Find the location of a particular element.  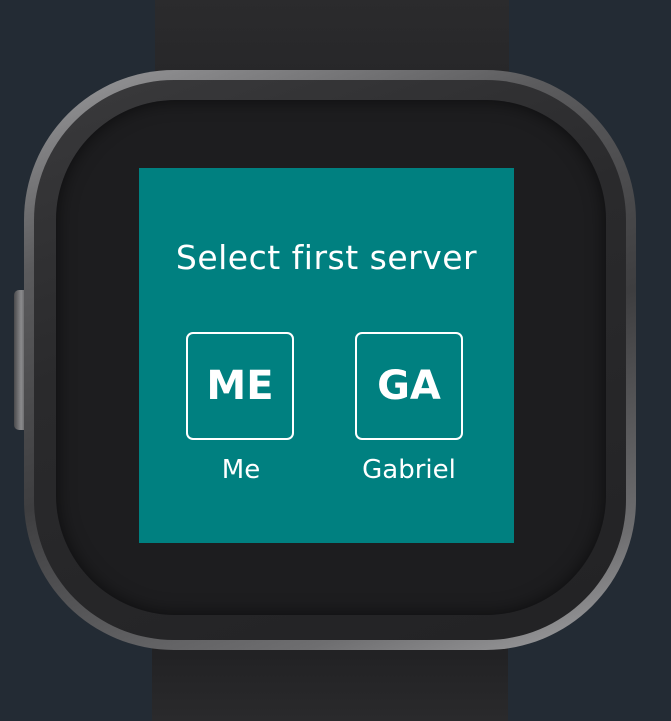

screen-title: Select first server is located at coordinates (326, 257).